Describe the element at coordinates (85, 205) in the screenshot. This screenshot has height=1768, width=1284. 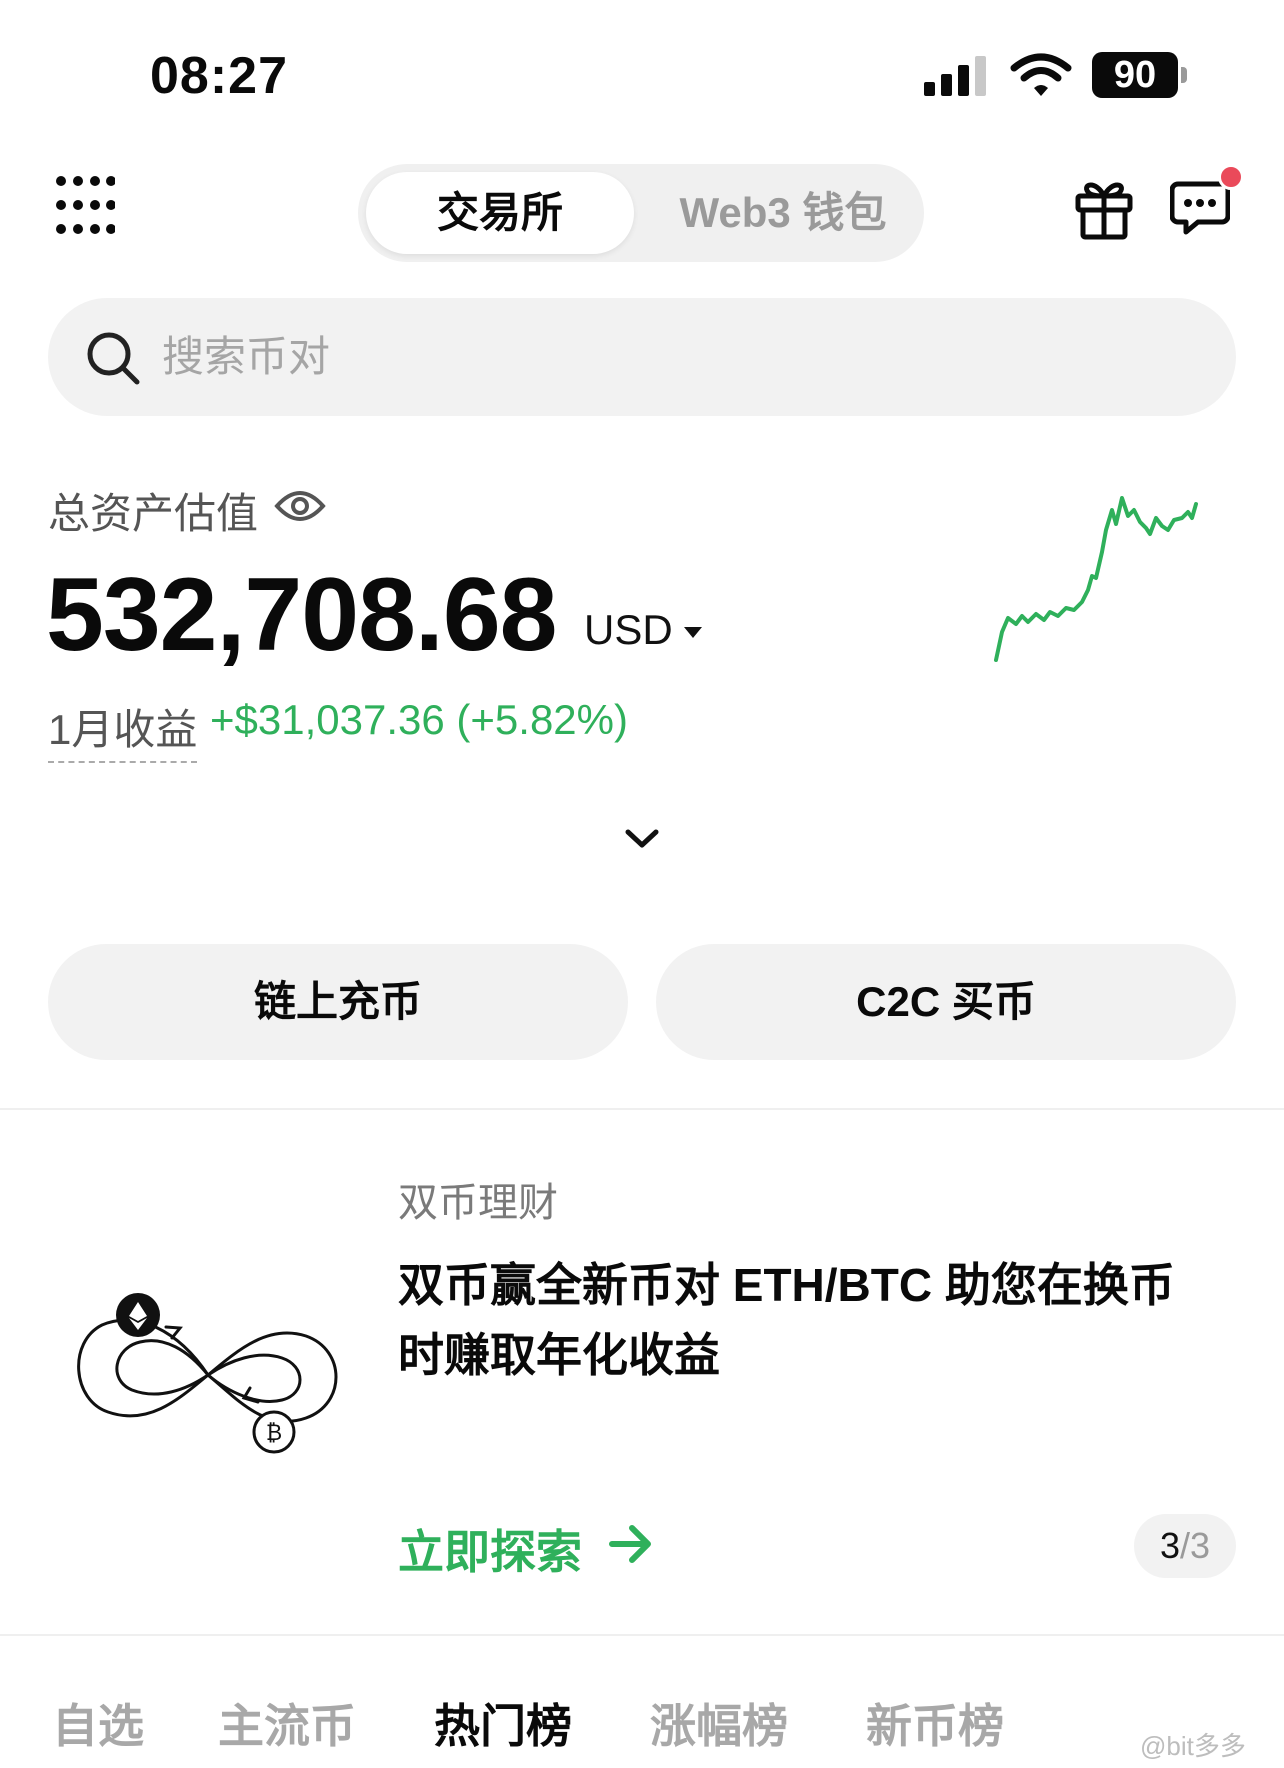
I see `grid-menu-icon` at that location.